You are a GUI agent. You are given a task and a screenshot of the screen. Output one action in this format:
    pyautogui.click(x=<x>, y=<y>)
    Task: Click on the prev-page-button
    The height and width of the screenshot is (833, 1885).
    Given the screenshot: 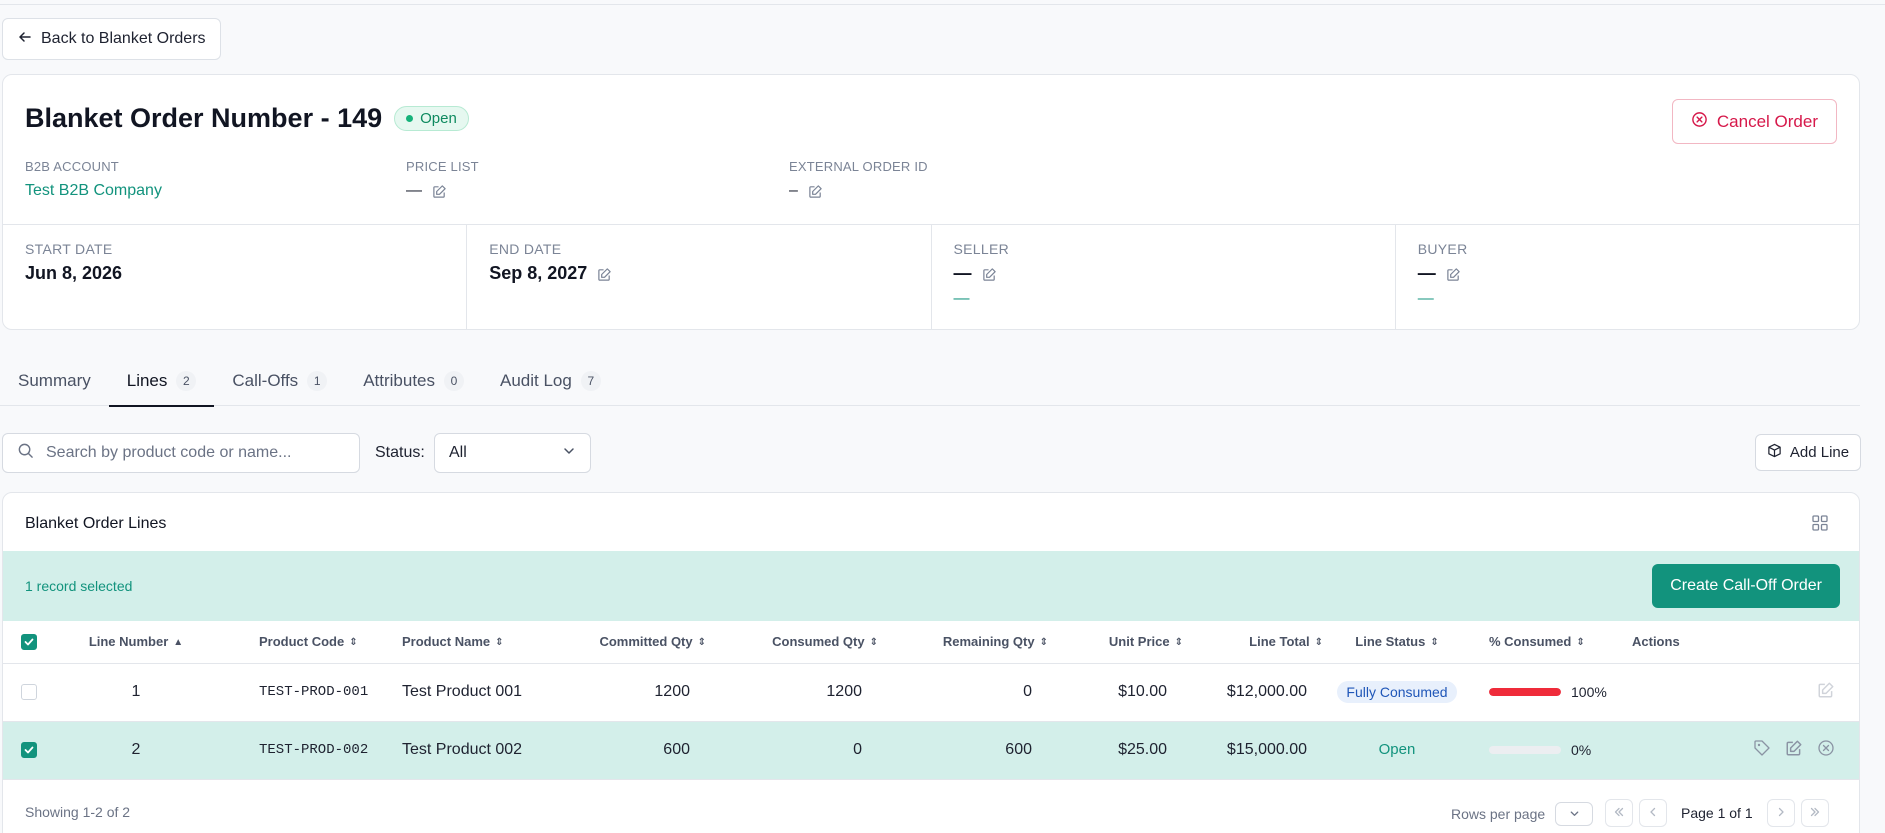 What is the action you would take?
    pyautogui.click(x=1653, y=813)
    